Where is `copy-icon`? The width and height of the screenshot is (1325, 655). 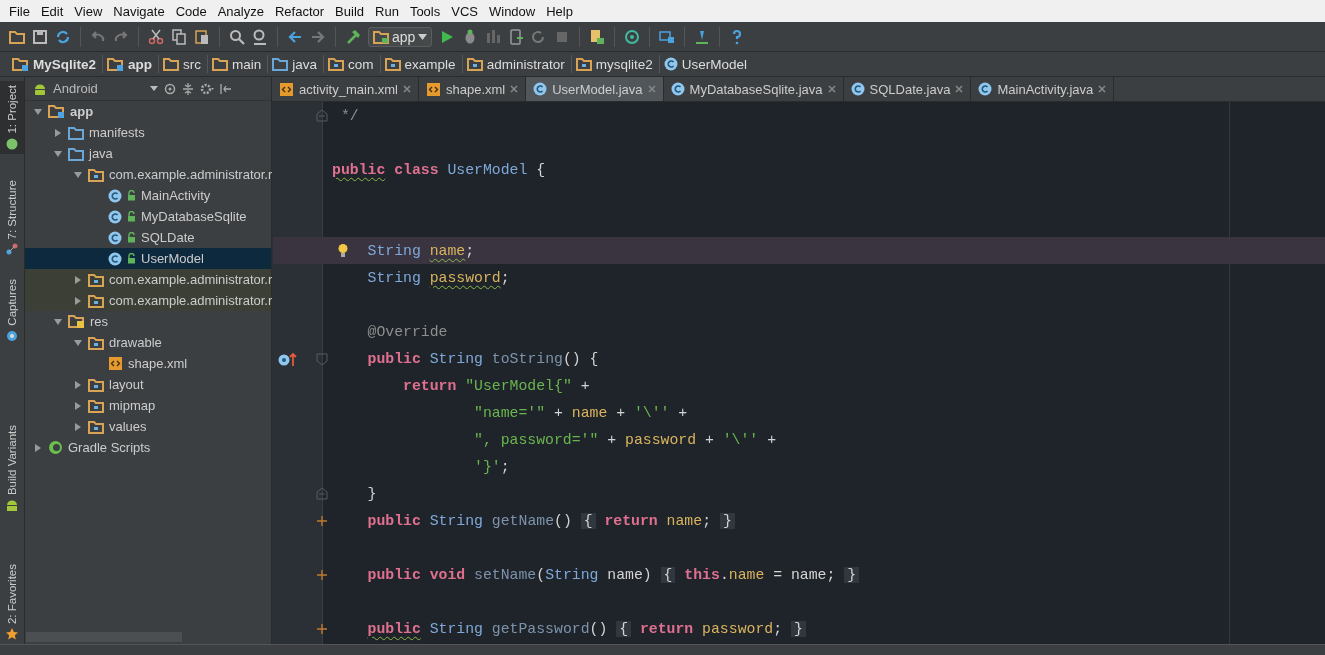 copy-icon is located at coordinates (179, 36).